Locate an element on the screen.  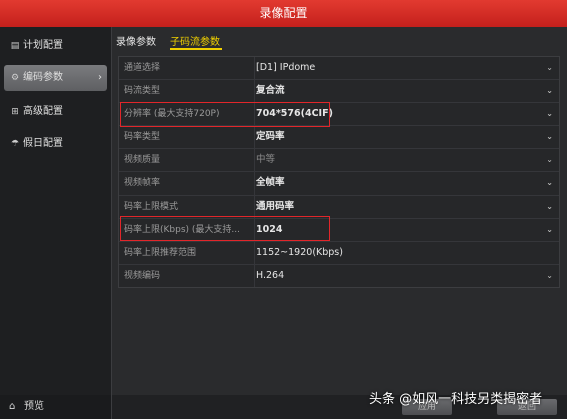
table-row: 视频编码 H.264 ⌄ is located at coordinates (339, 275).